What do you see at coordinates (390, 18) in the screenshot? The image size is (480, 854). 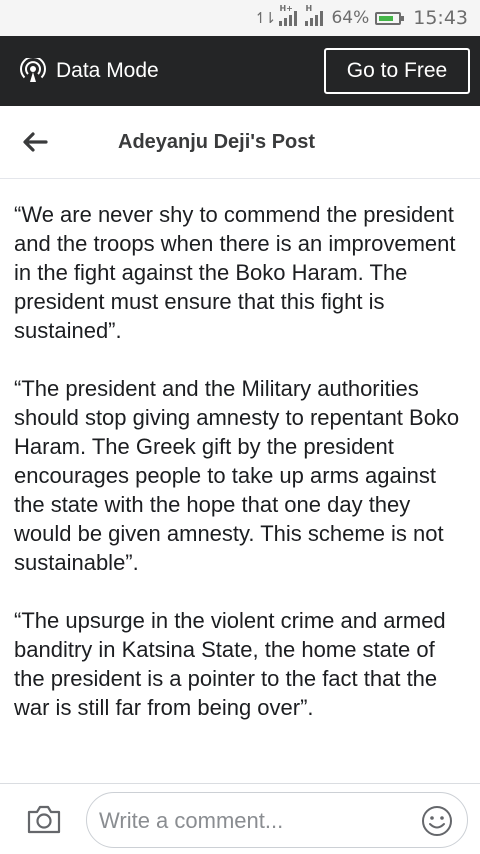 I see `battery-icon` at bounding box center [390, 18].